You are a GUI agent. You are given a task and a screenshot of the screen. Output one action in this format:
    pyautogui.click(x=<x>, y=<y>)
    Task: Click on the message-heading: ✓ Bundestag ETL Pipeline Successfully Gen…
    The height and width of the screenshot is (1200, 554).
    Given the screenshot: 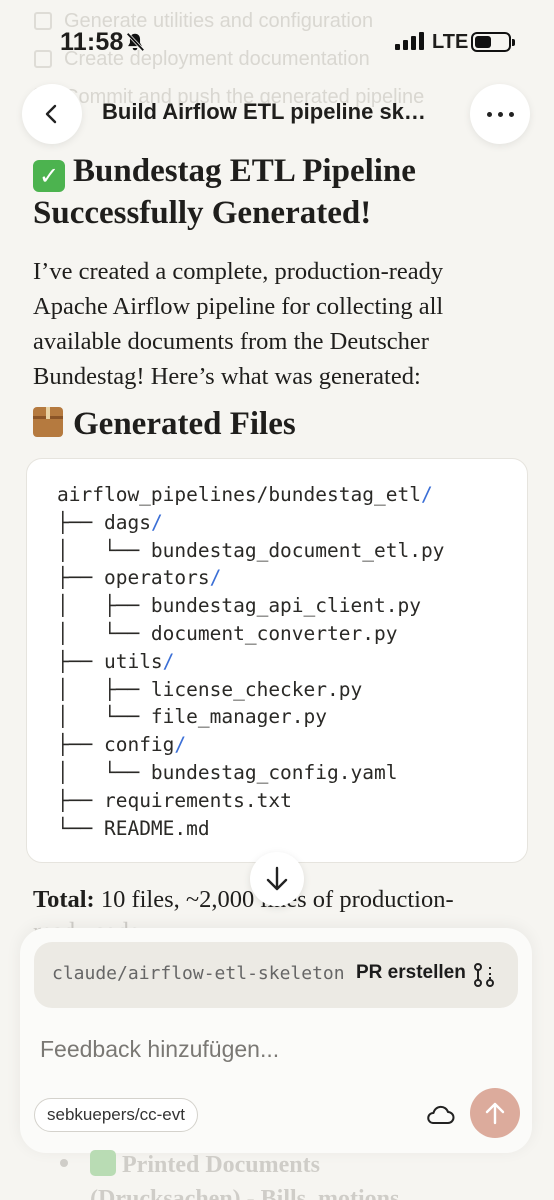 What is the action you would take?
    pyautogui.click(x=224, y=192)
    